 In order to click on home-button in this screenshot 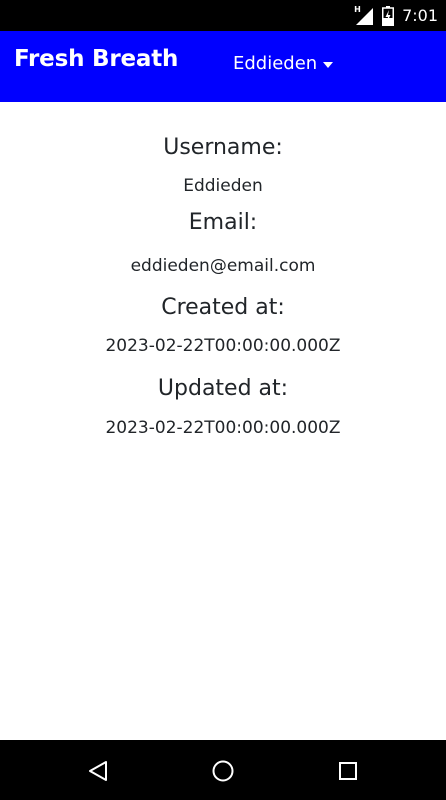, I will do `click(223, 771)`.